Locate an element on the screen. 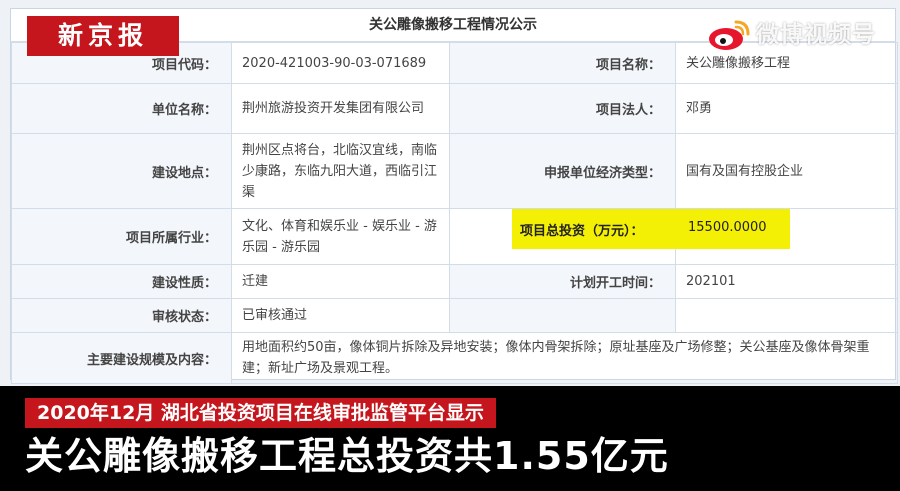 The width and height of the screenshot is (900, 491). empty-value-cell is located at coordinates (786, 315).